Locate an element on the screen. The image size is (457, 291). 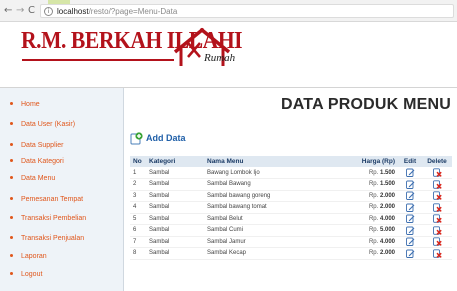
sidebar-item-label: Data Supplier is located at coordinates (42, 145).